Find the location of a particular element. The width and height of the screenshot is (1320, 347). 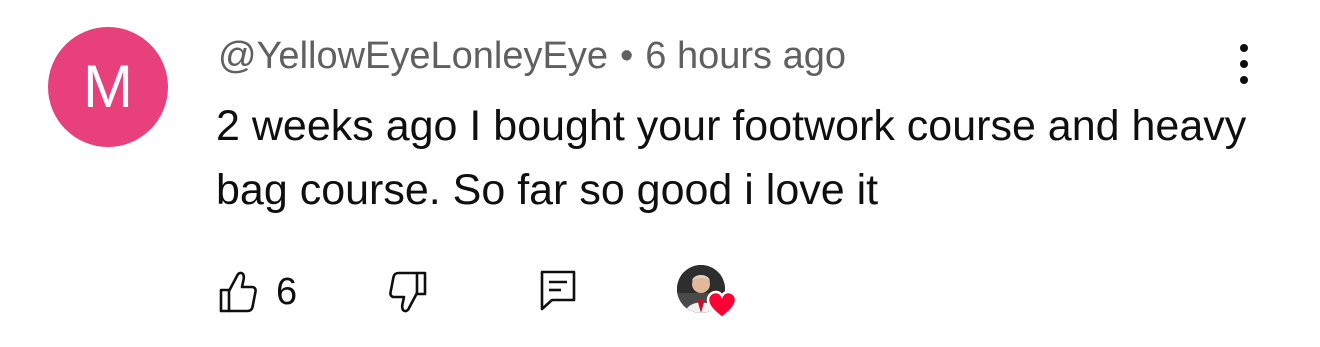

reply-button is located at coordinates (558, 292).